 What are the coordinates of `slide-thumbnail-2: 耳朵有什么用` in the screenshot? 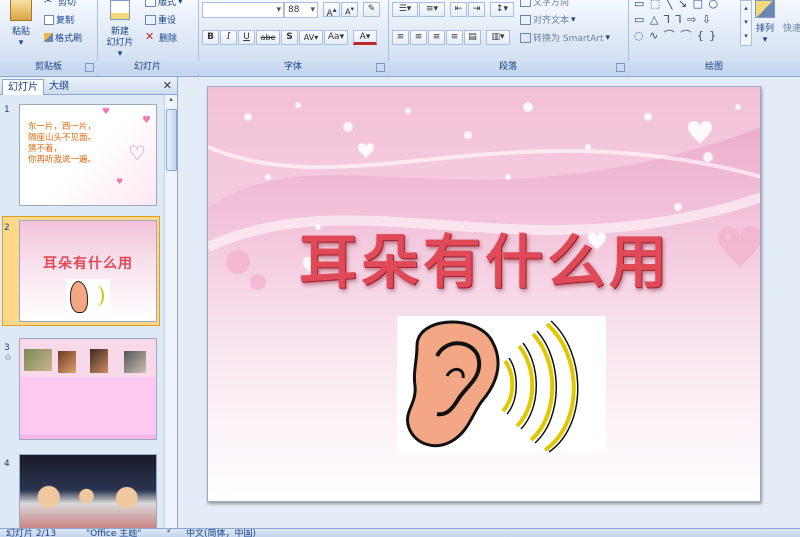 It's located at (88, 271).